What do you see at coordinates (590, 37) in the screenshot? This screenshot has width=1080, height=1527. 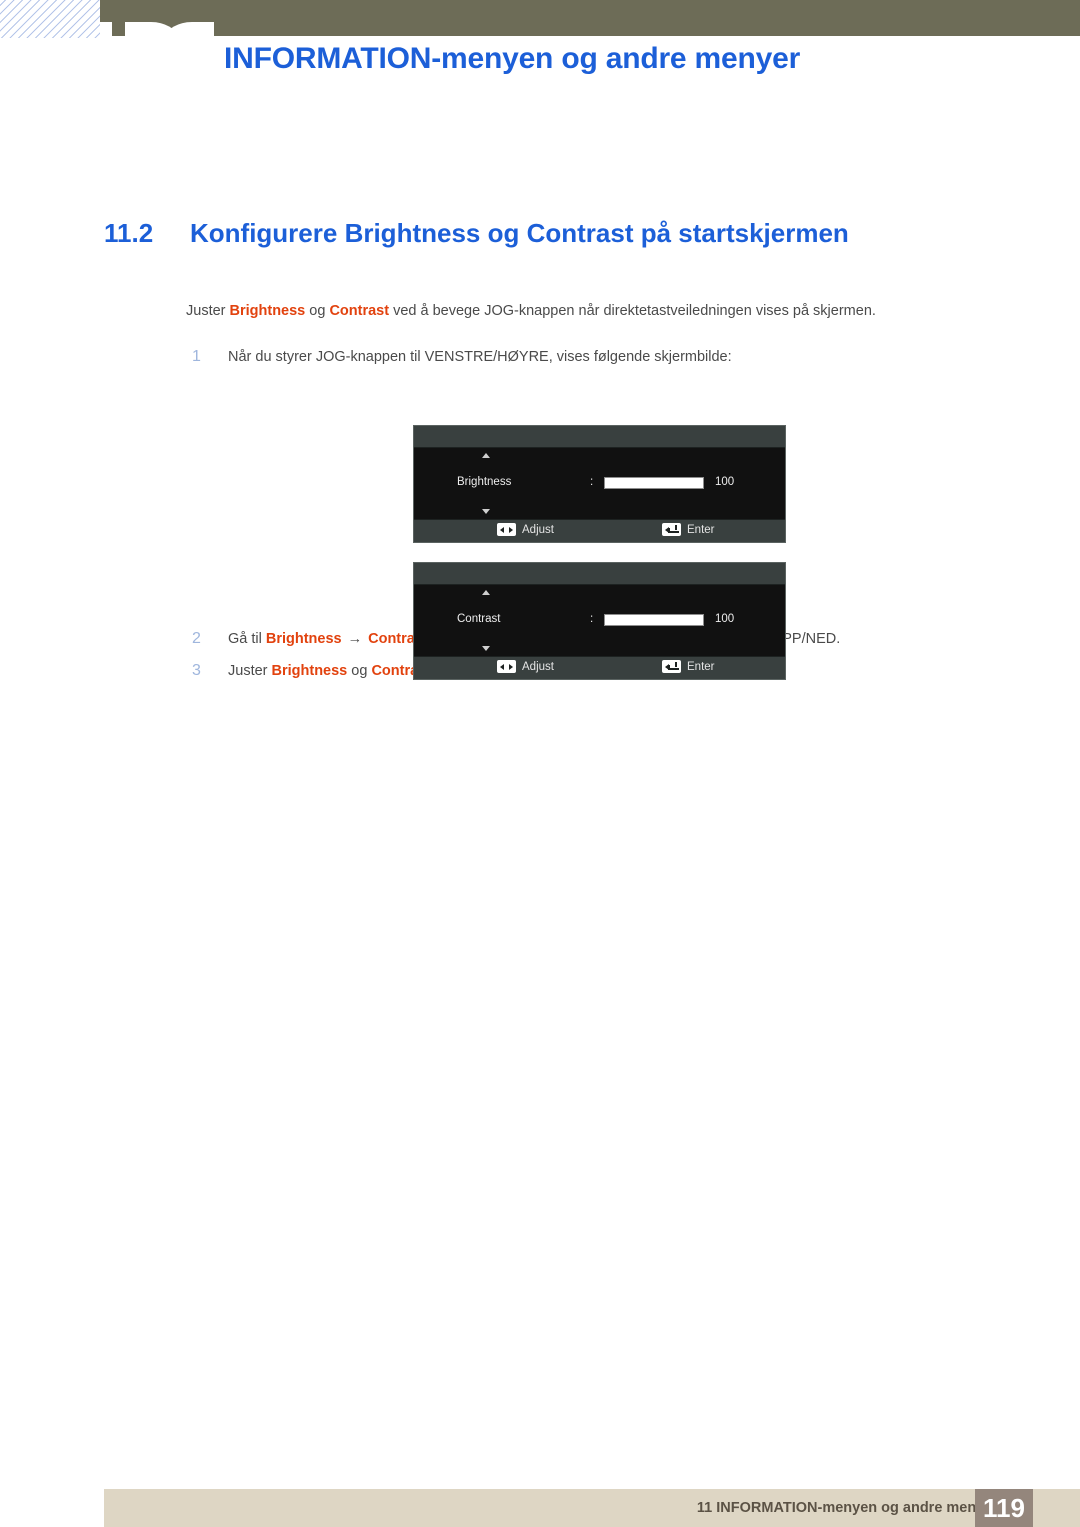 I see `header-underline` at bounding box center [590, 37].